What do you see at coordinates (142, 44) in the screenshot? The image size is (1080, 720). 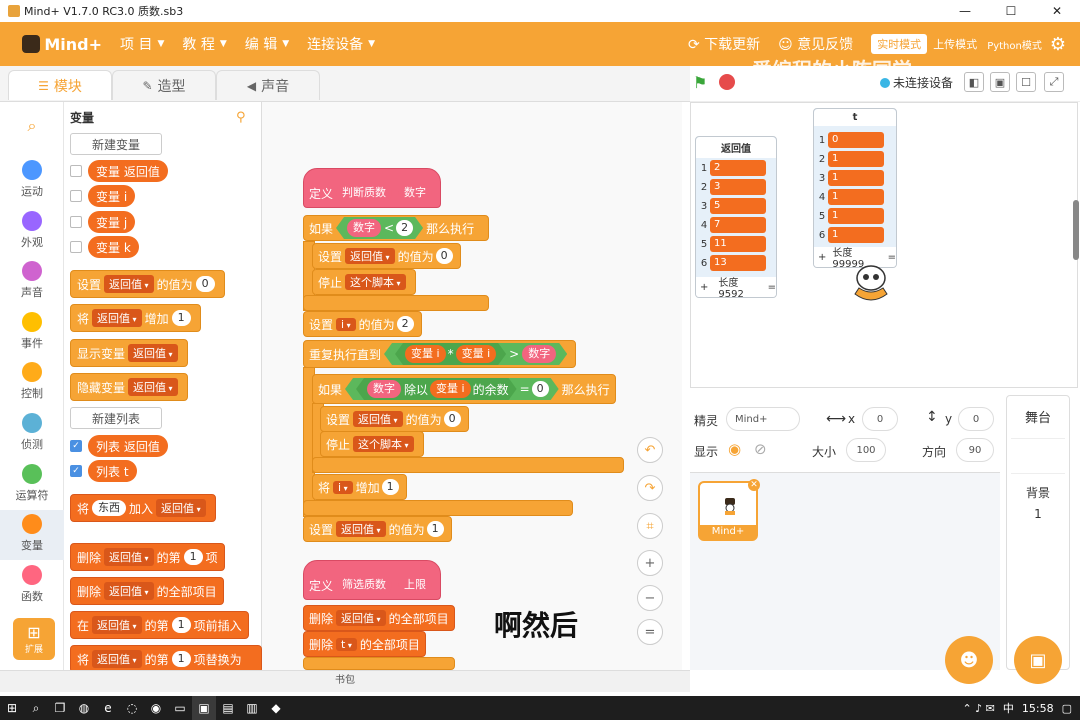 I see `menu-project: 项 目 ▼` at bounding box center [142, 44].